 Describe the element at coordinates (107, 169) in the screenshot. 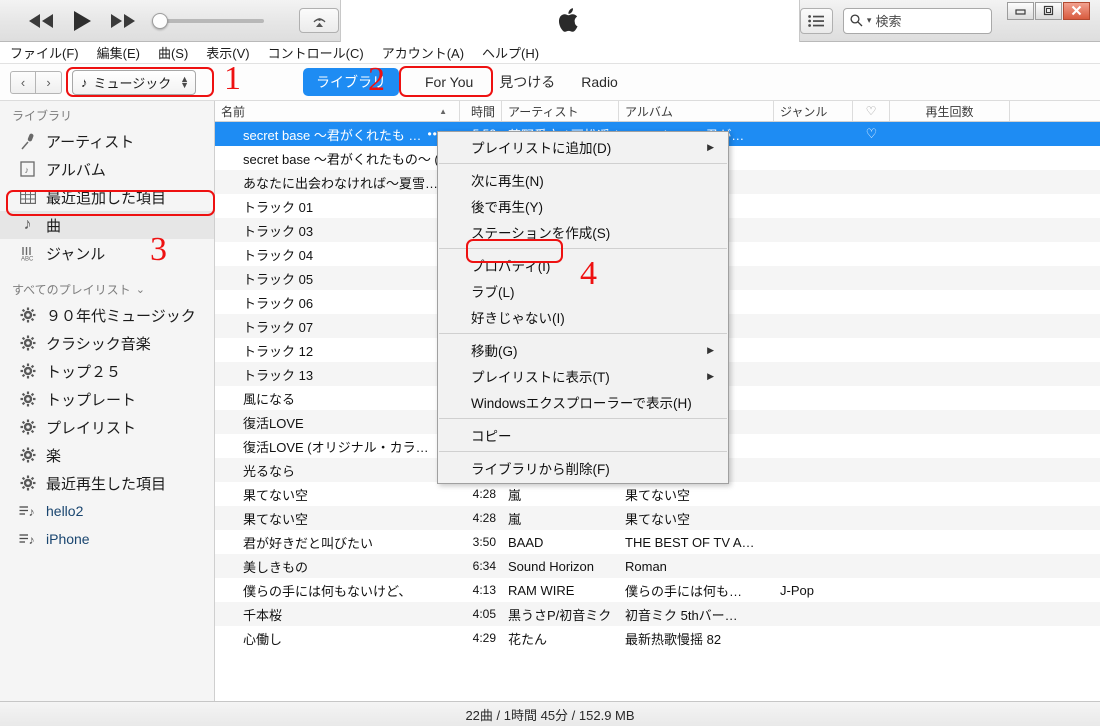

I see `sidebar-item-albums: ♪ アルバム` at that location.